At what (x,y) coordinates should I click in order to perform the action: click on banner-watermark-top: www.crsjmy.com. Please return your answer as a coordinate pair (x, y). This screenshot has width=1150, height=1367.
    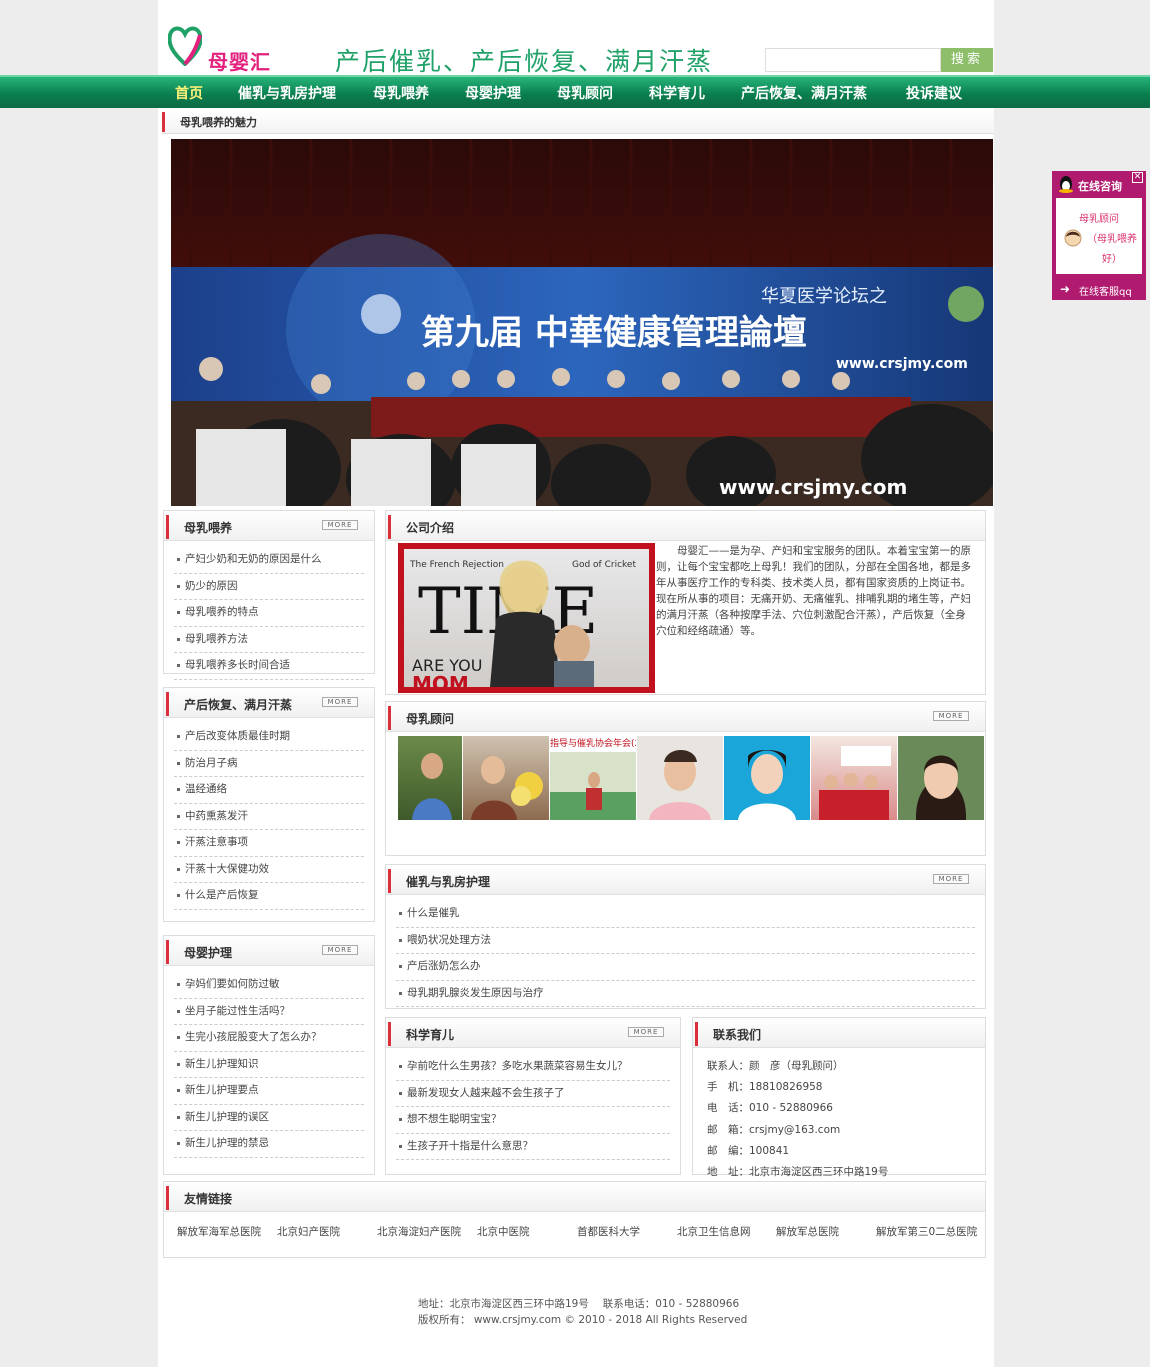
    Looking at the image, I should click on (902, 364).